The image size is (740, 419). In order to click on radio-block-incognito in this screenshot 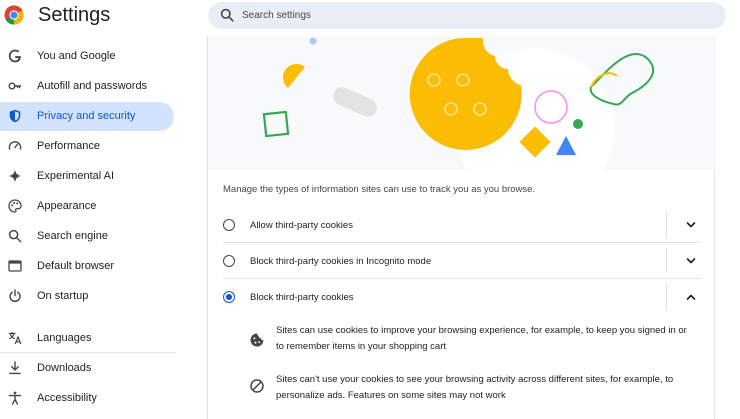, I will do `click(229, 261)`.